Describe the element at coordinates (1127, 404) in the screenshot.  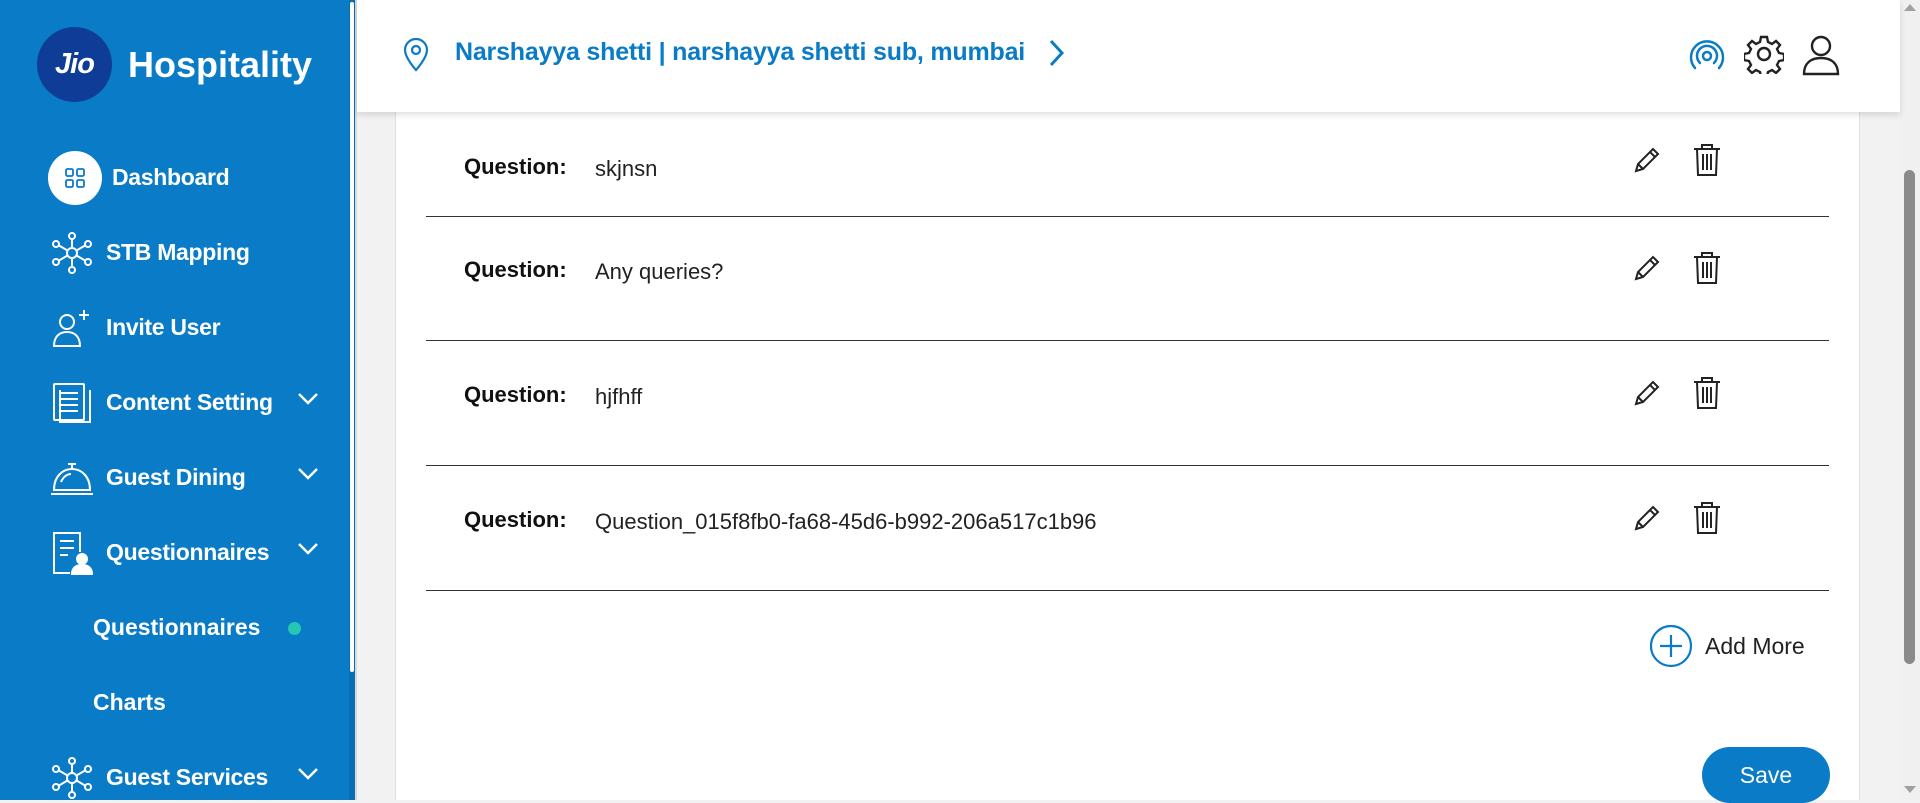
I see `question-row: Question: hjfhff` at that location.